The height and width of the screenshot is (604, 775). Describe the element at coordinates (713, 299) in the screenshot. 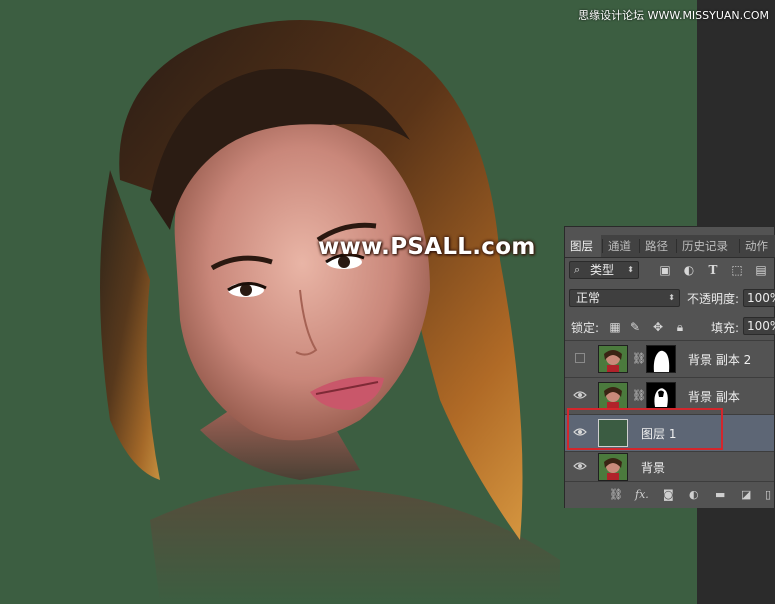

I see `opacity-label: 不透明度:` at that location.